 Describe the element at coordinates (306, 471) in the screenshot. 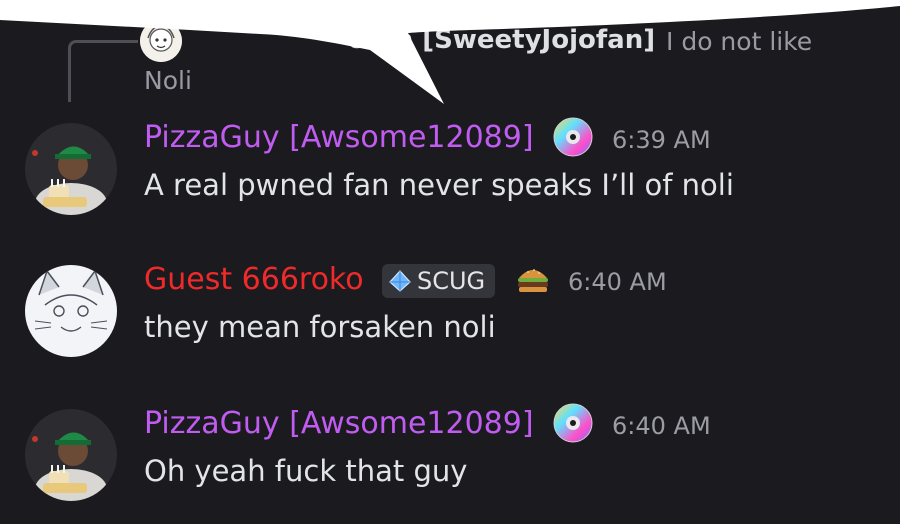

I see `message-text: Oh yeah fuck that guy` at that location.